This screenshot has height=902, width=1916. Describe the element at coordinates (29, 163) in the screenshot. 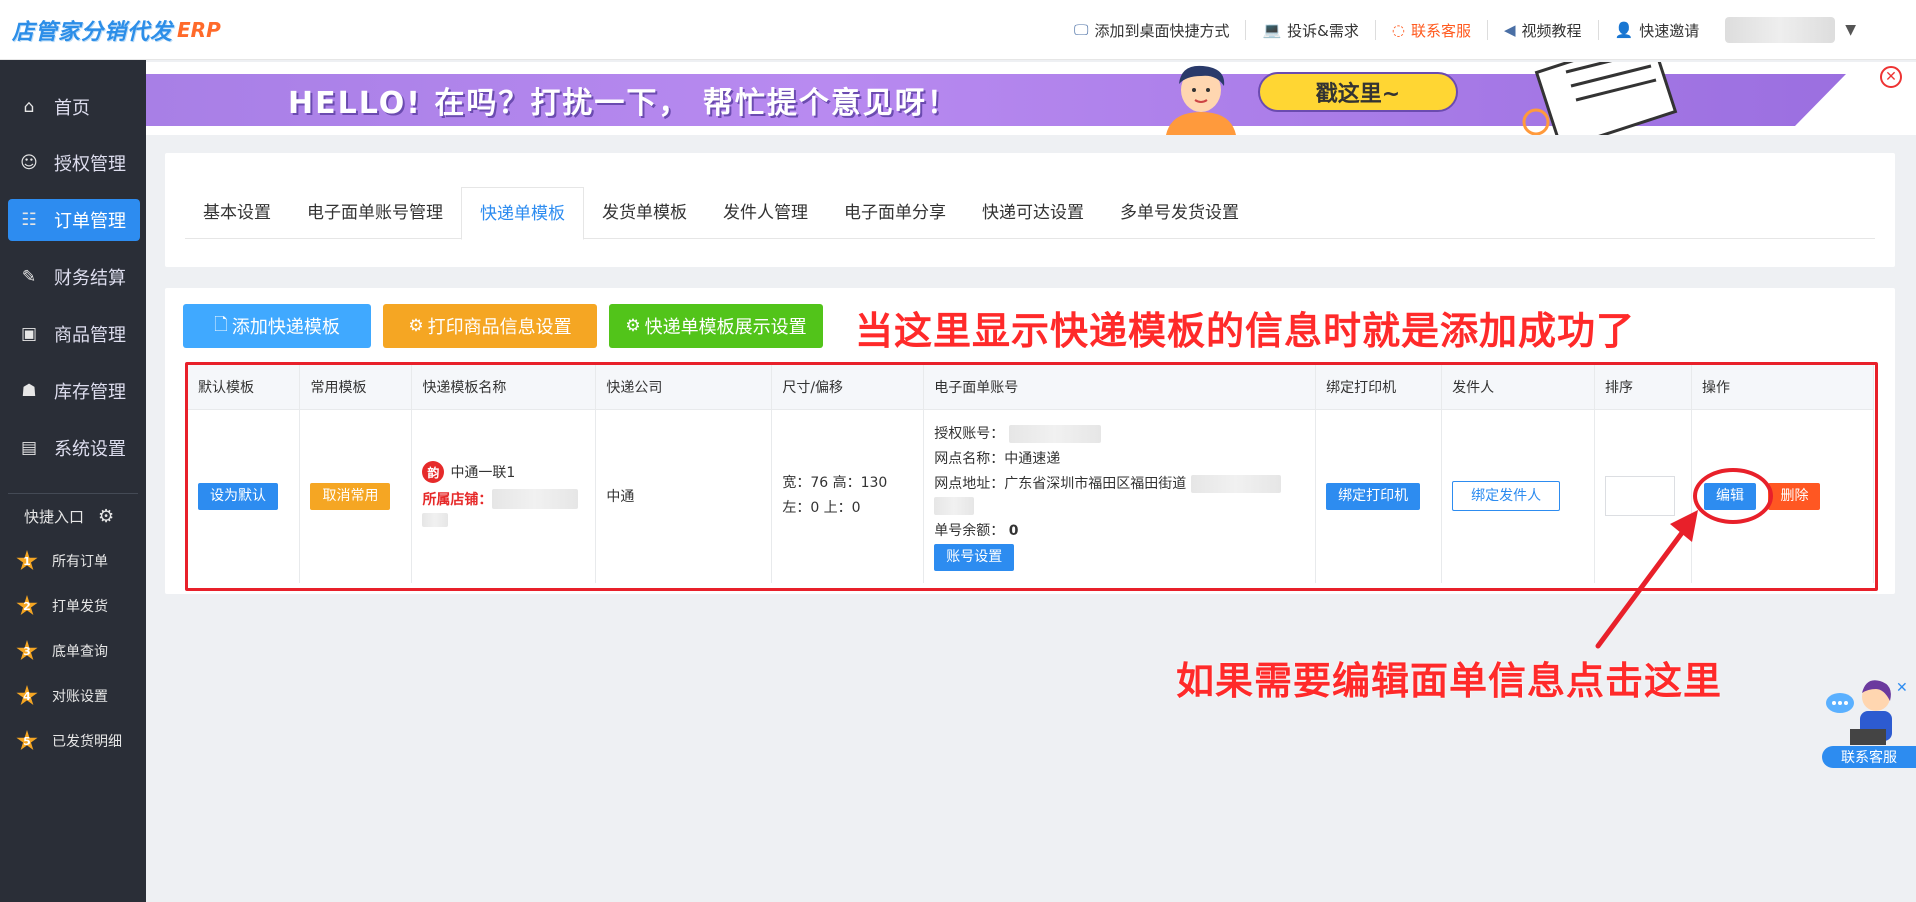

I see `user-key-icon: ☺` at that location.